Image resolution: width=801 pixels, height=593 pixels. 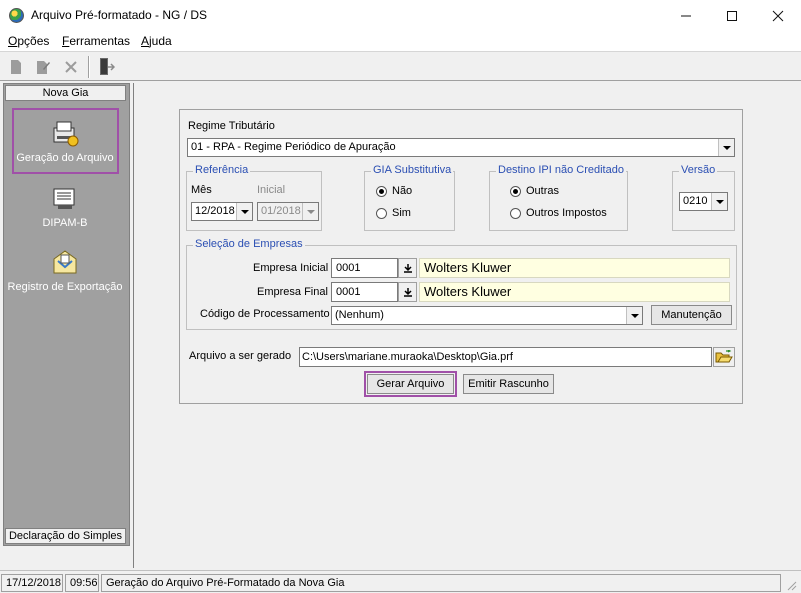 I want to click on title-bar: Arquivo Pré-formatado - NG / DS, so click(x=400, y=15).